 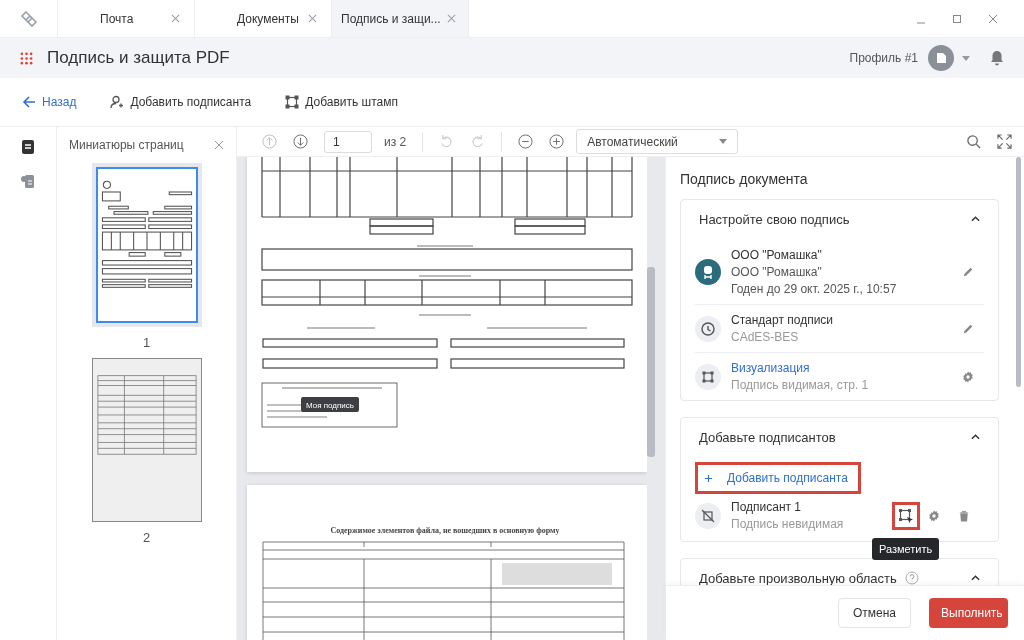 I want to click on row-title: ООО "Ромашка", so click(x=777, y=255).